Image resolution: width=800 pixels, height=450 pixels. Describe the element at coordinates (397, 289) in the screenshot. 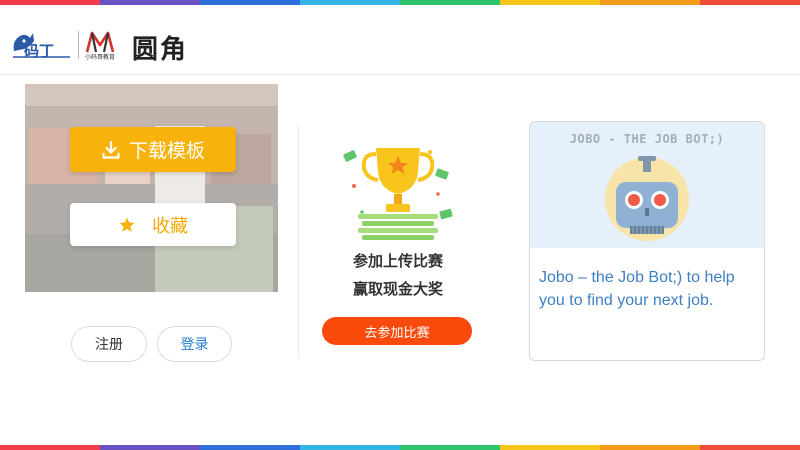

I see `contest-line-2: 赢取现金大奖` at that location.